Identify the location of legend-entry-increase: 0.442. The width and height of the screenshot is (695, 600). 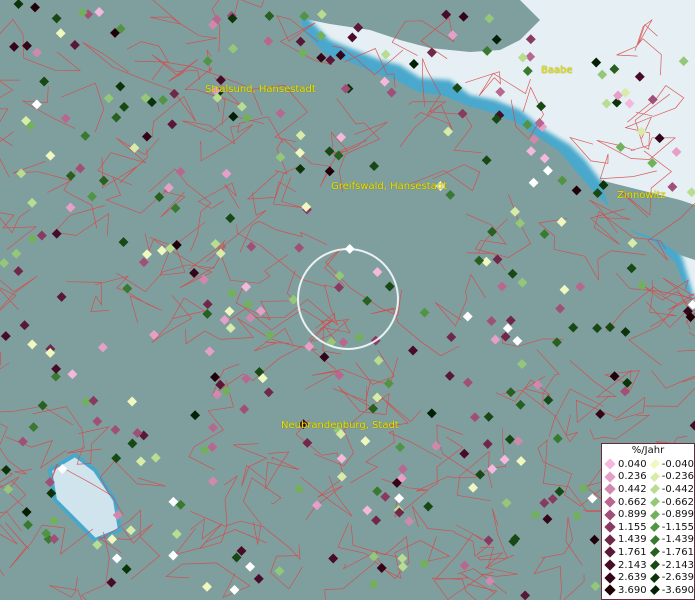
(625, 489).